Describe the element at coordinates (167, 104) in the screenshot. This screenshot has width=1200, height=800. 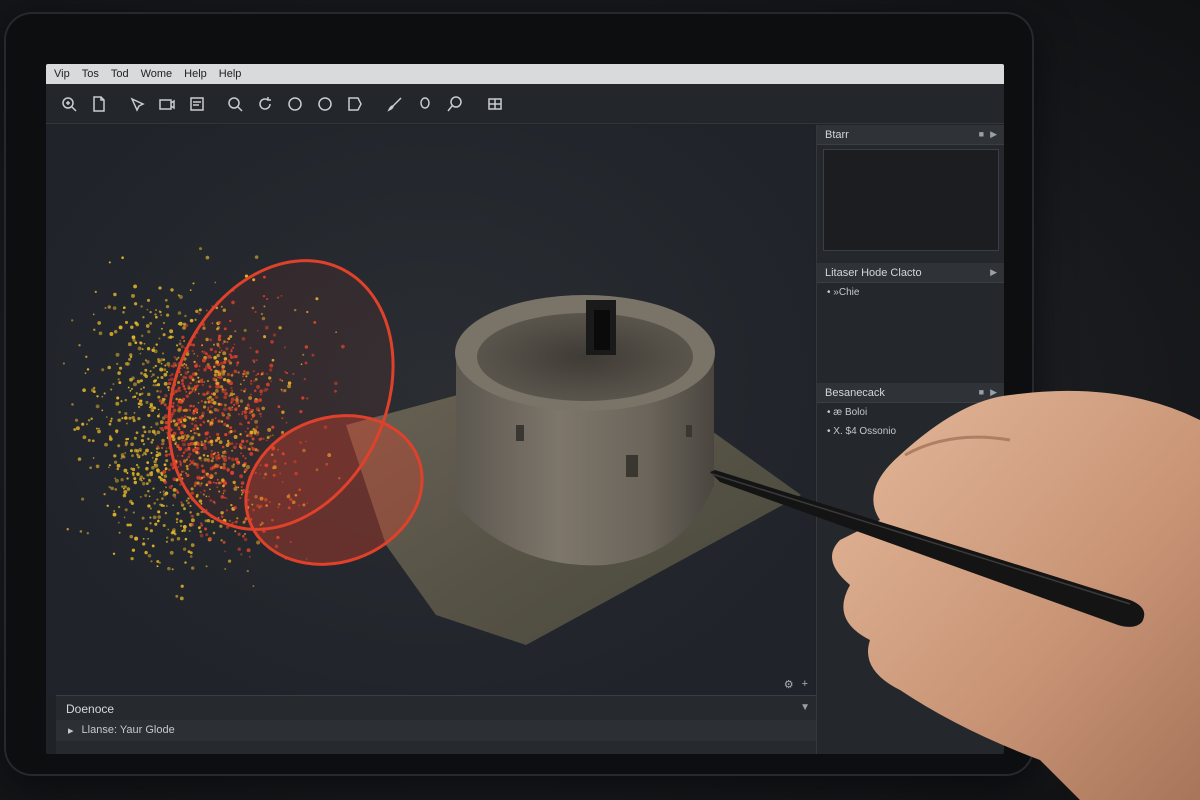
I see `camera-icon` at that location.